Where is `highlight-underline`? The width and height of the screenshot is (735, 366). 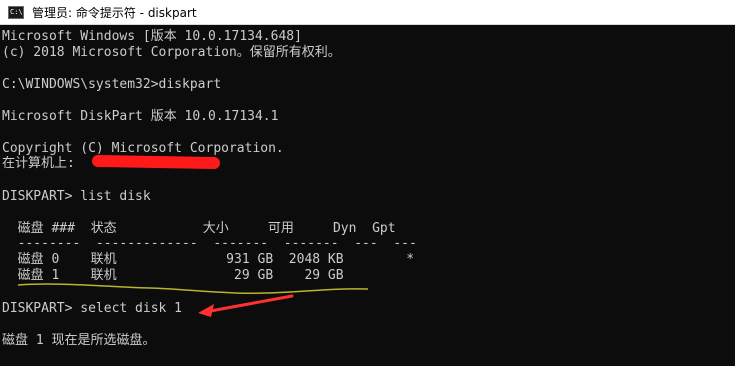 highlight-underline is located at coordinates (193, 288).